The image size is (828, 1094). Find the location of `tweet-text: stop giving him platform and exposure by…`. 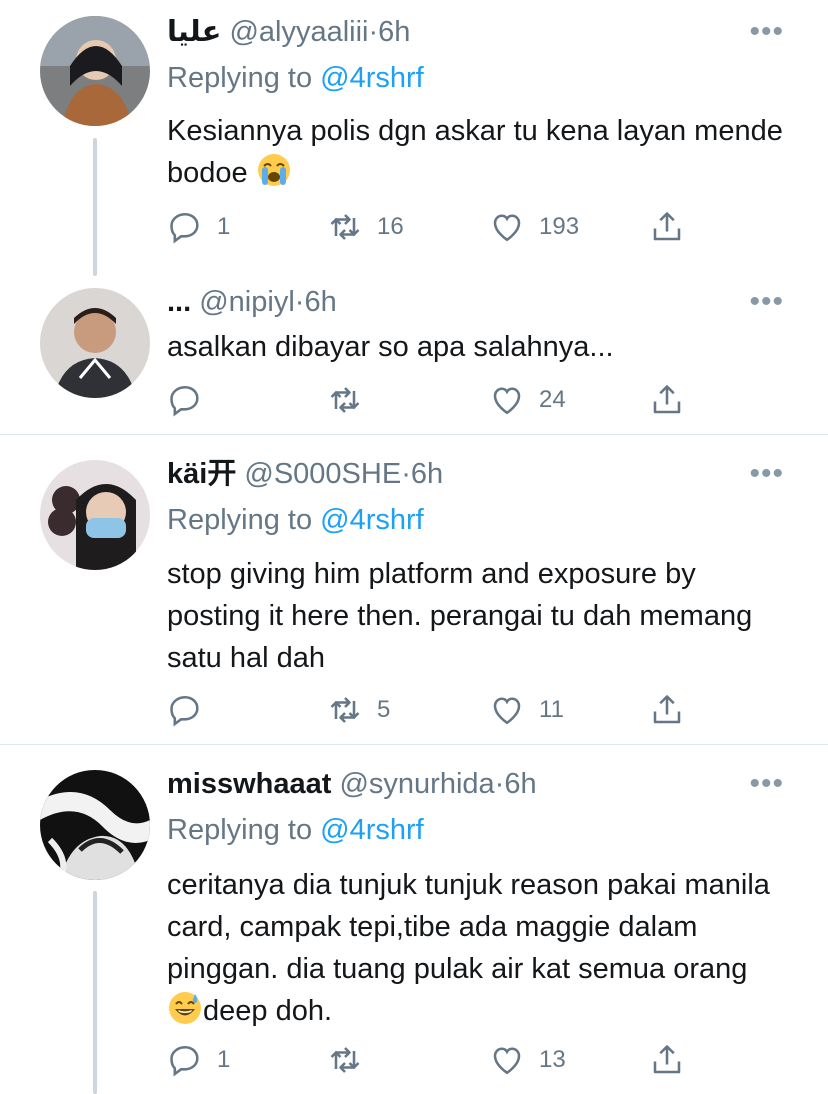

tweet-text: stop giving him platform and exposure by… is located at coordinates (477, 616).